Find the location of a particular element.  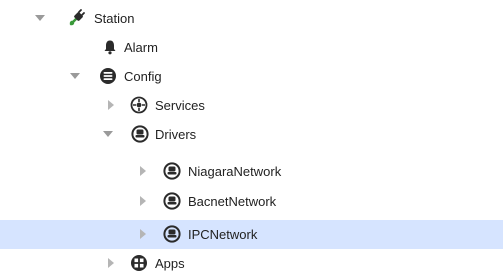

bell-icon is located at coordinates (110, 47).